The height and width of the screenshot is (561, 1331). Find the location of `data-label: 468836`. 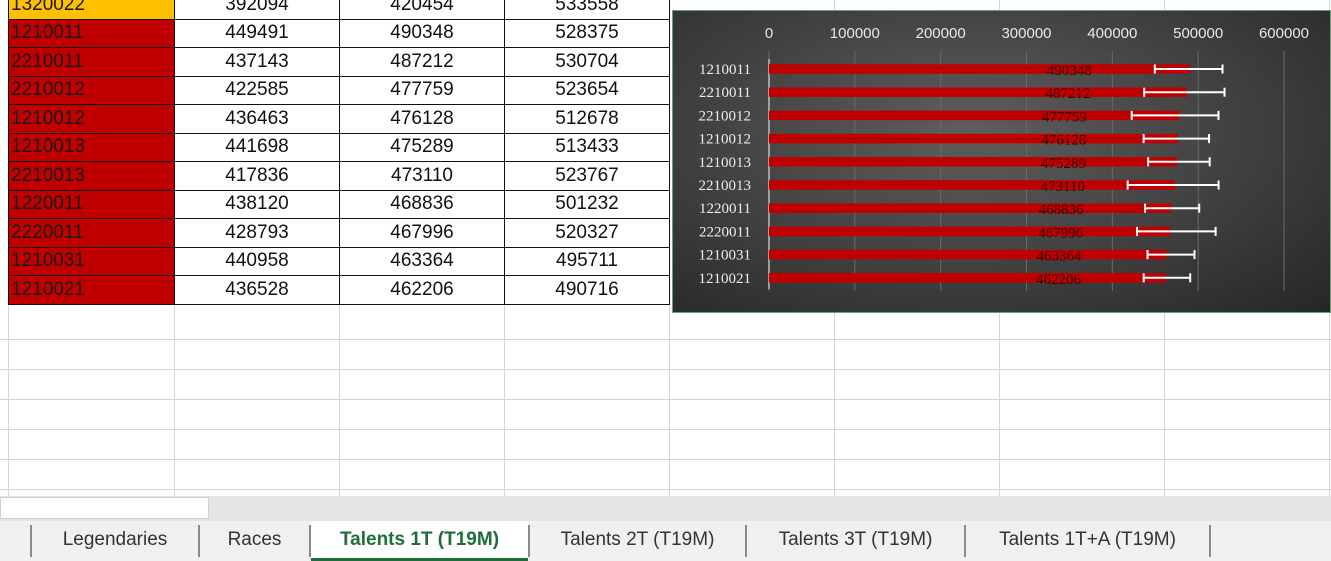

data-label: 468836 is located at coordinates (1062, 210).